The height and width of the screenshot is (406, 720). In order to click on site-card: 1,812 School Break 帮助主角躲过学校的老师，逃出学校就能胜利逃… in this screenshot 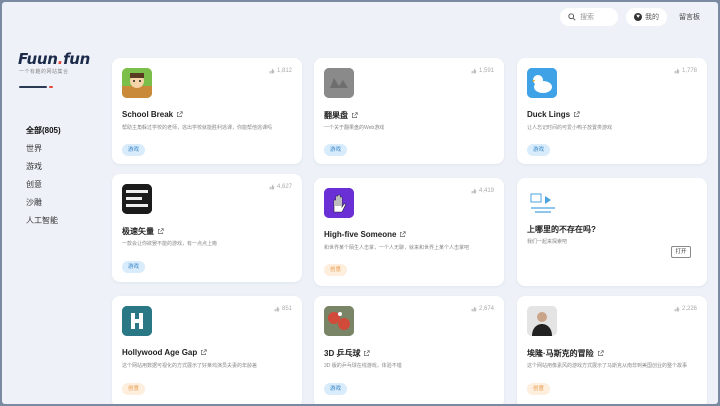, I will do `click(207, 111)`.